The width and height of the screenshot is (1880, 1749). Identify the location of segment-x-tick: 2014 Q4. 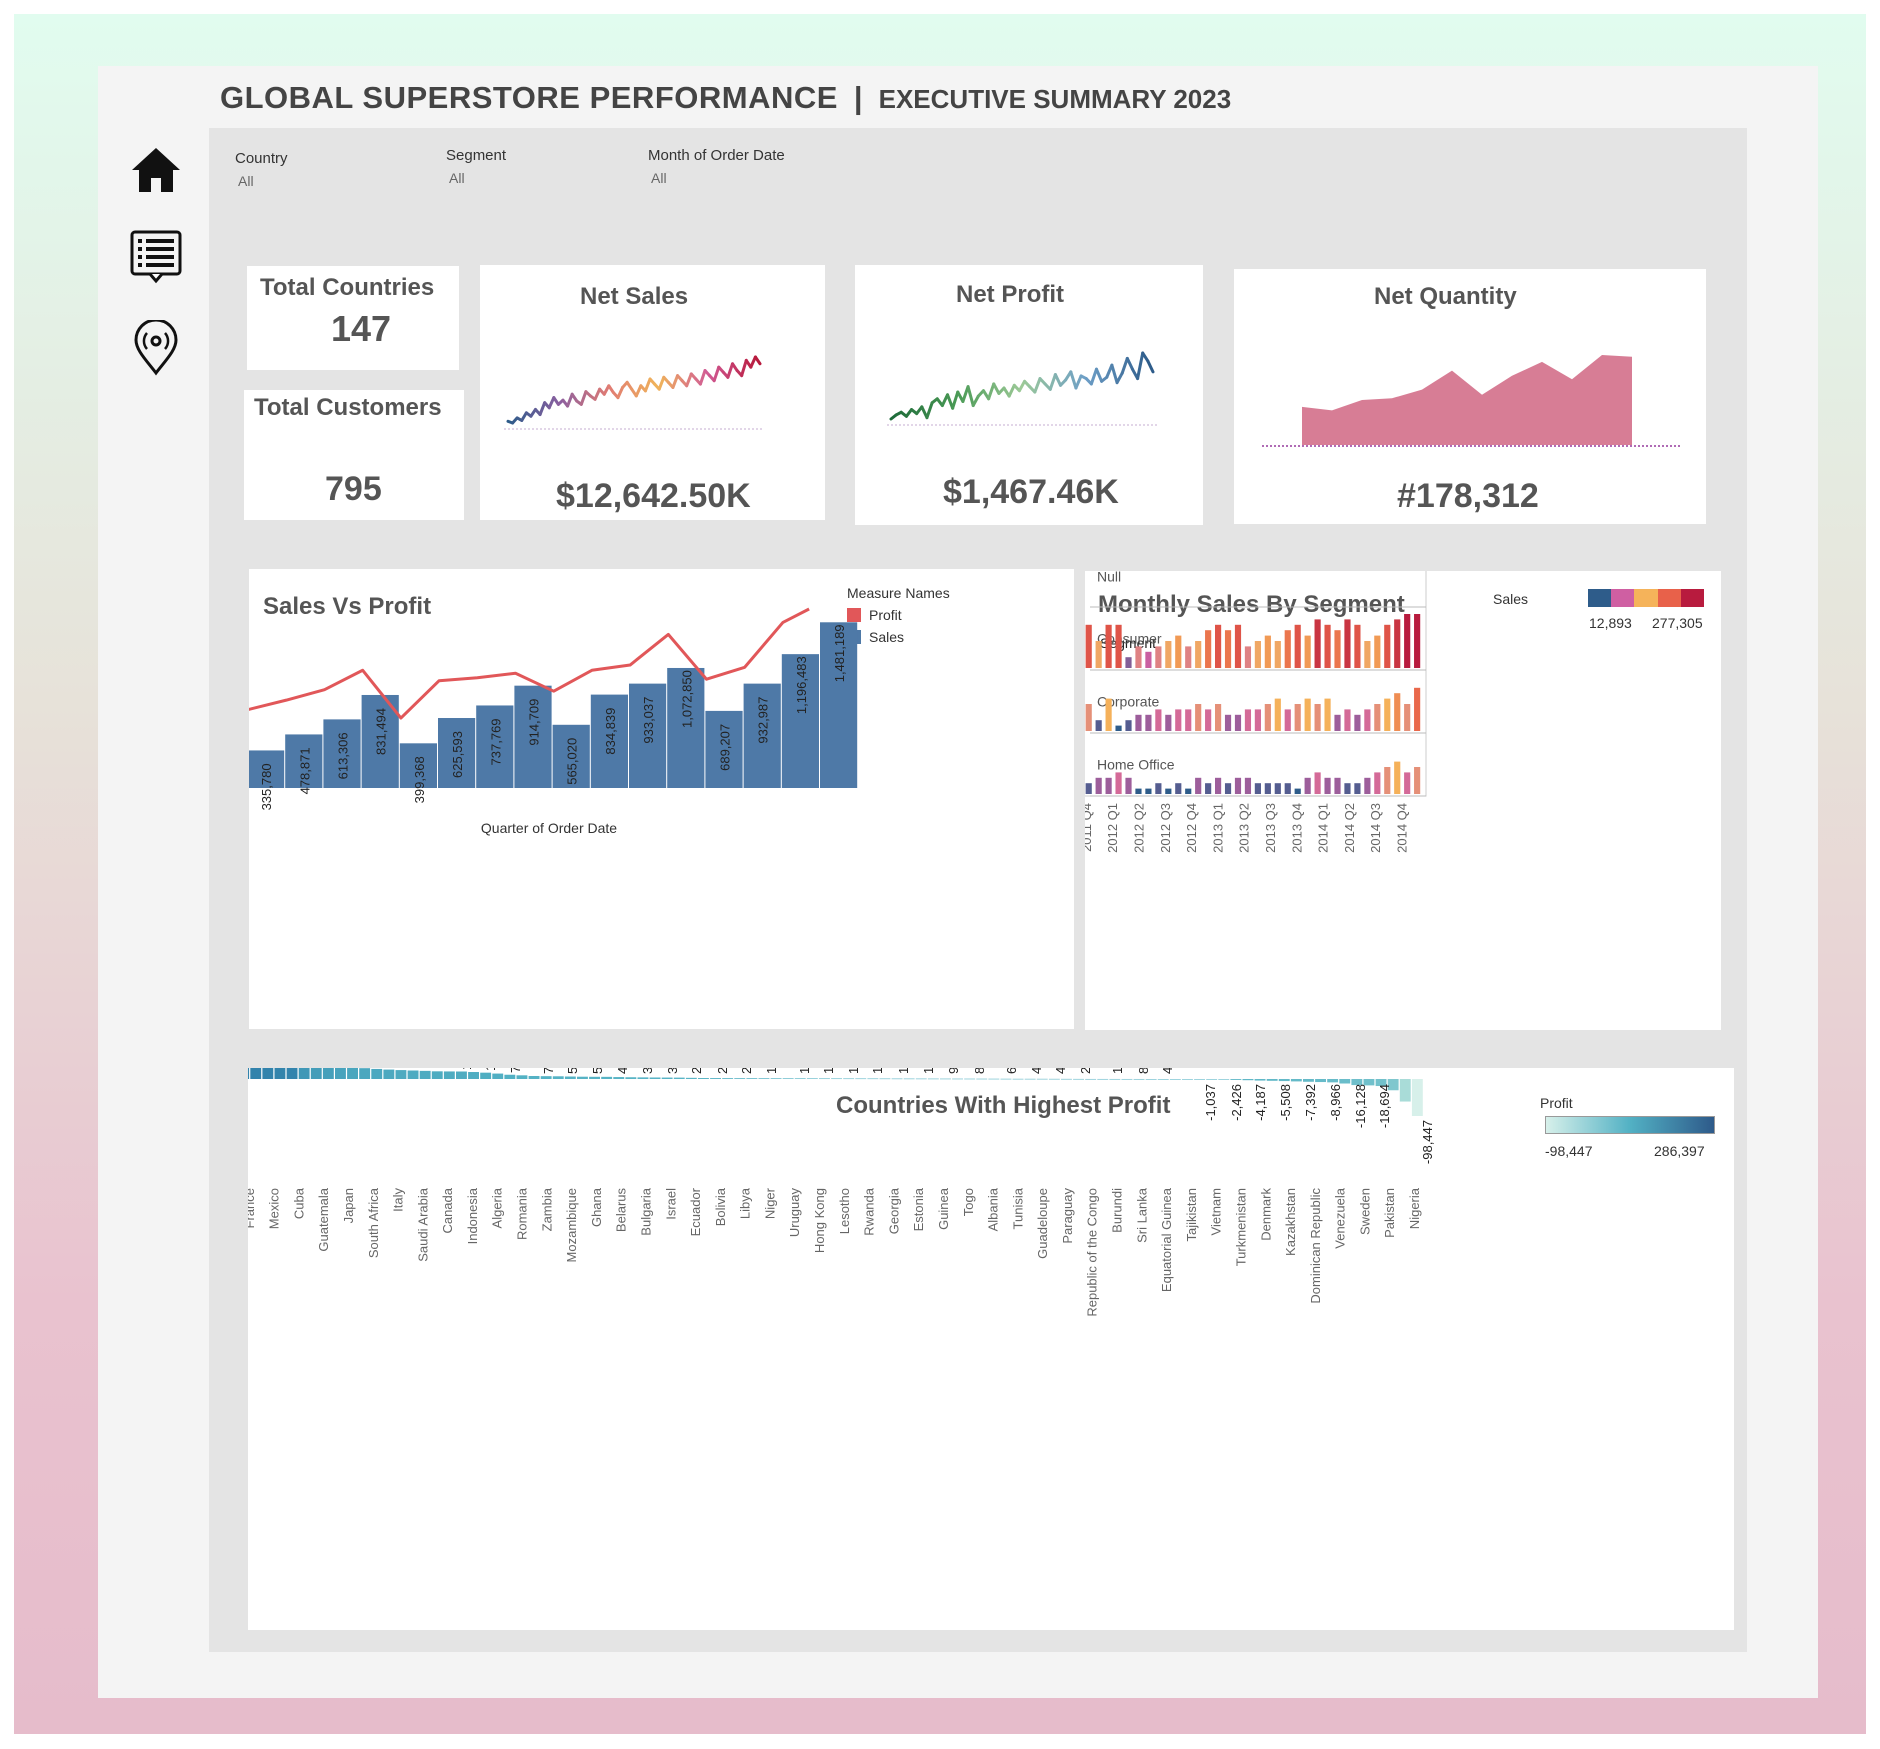
(1402, 828).